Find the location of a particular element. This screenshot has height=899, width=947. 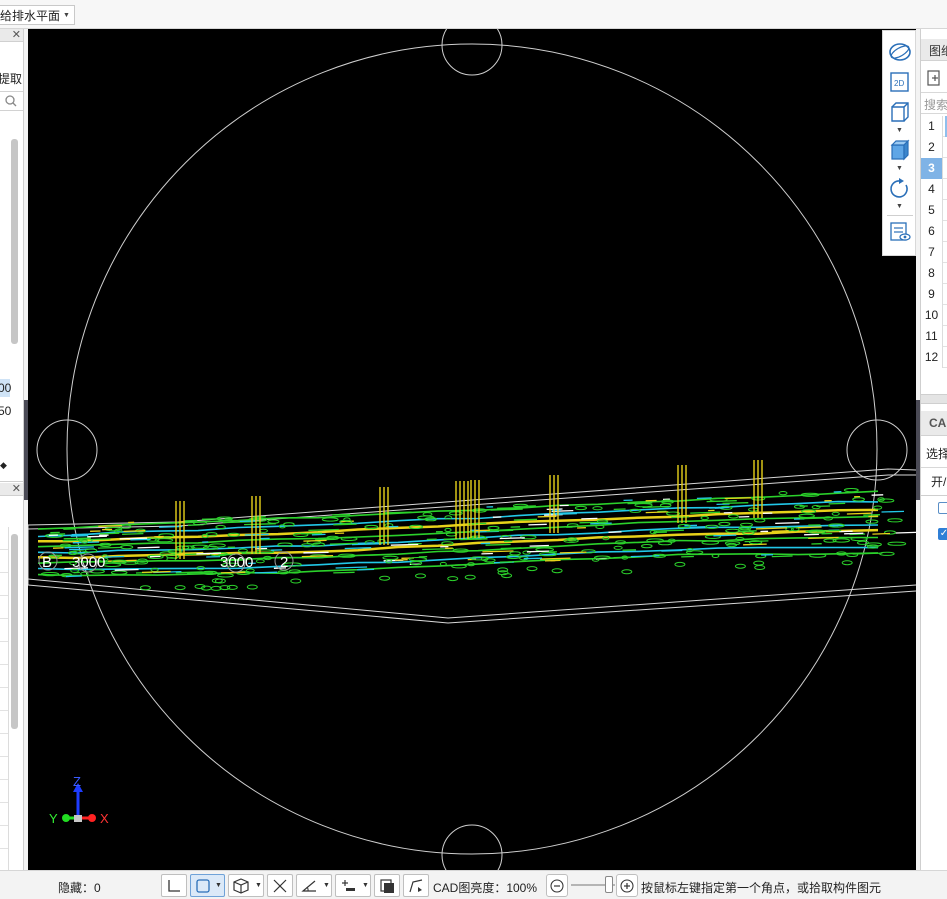

polyline-button is located at coordinates (416, 885).